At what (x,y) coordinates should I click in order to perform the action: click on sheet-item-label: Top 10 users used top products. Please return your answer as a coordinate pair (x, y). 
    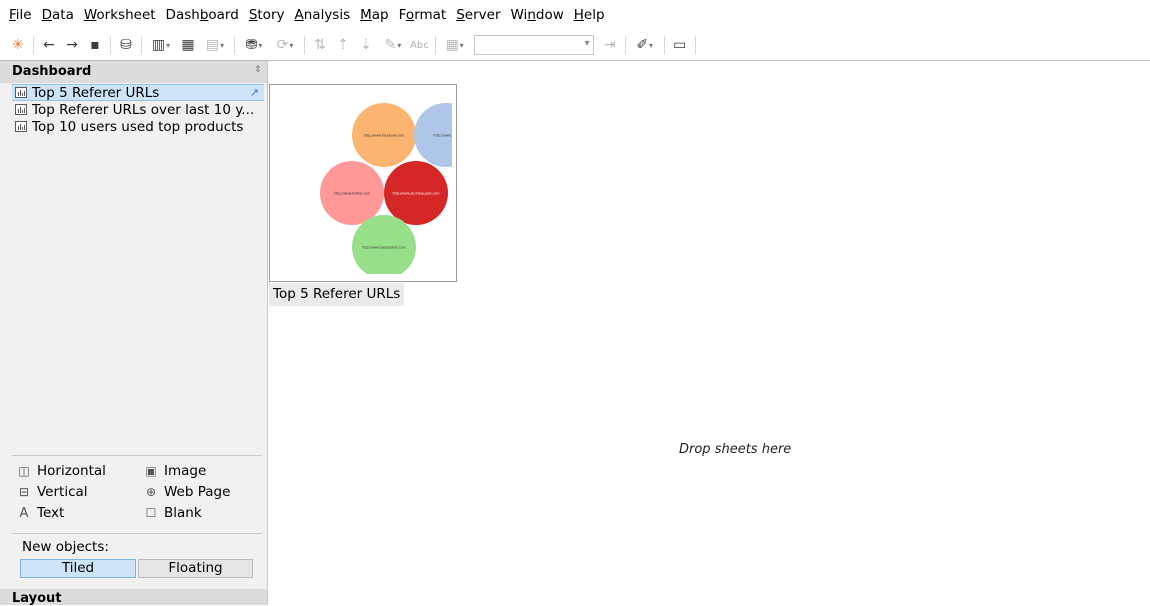
    Looking at the image, I should click on (138, 126).